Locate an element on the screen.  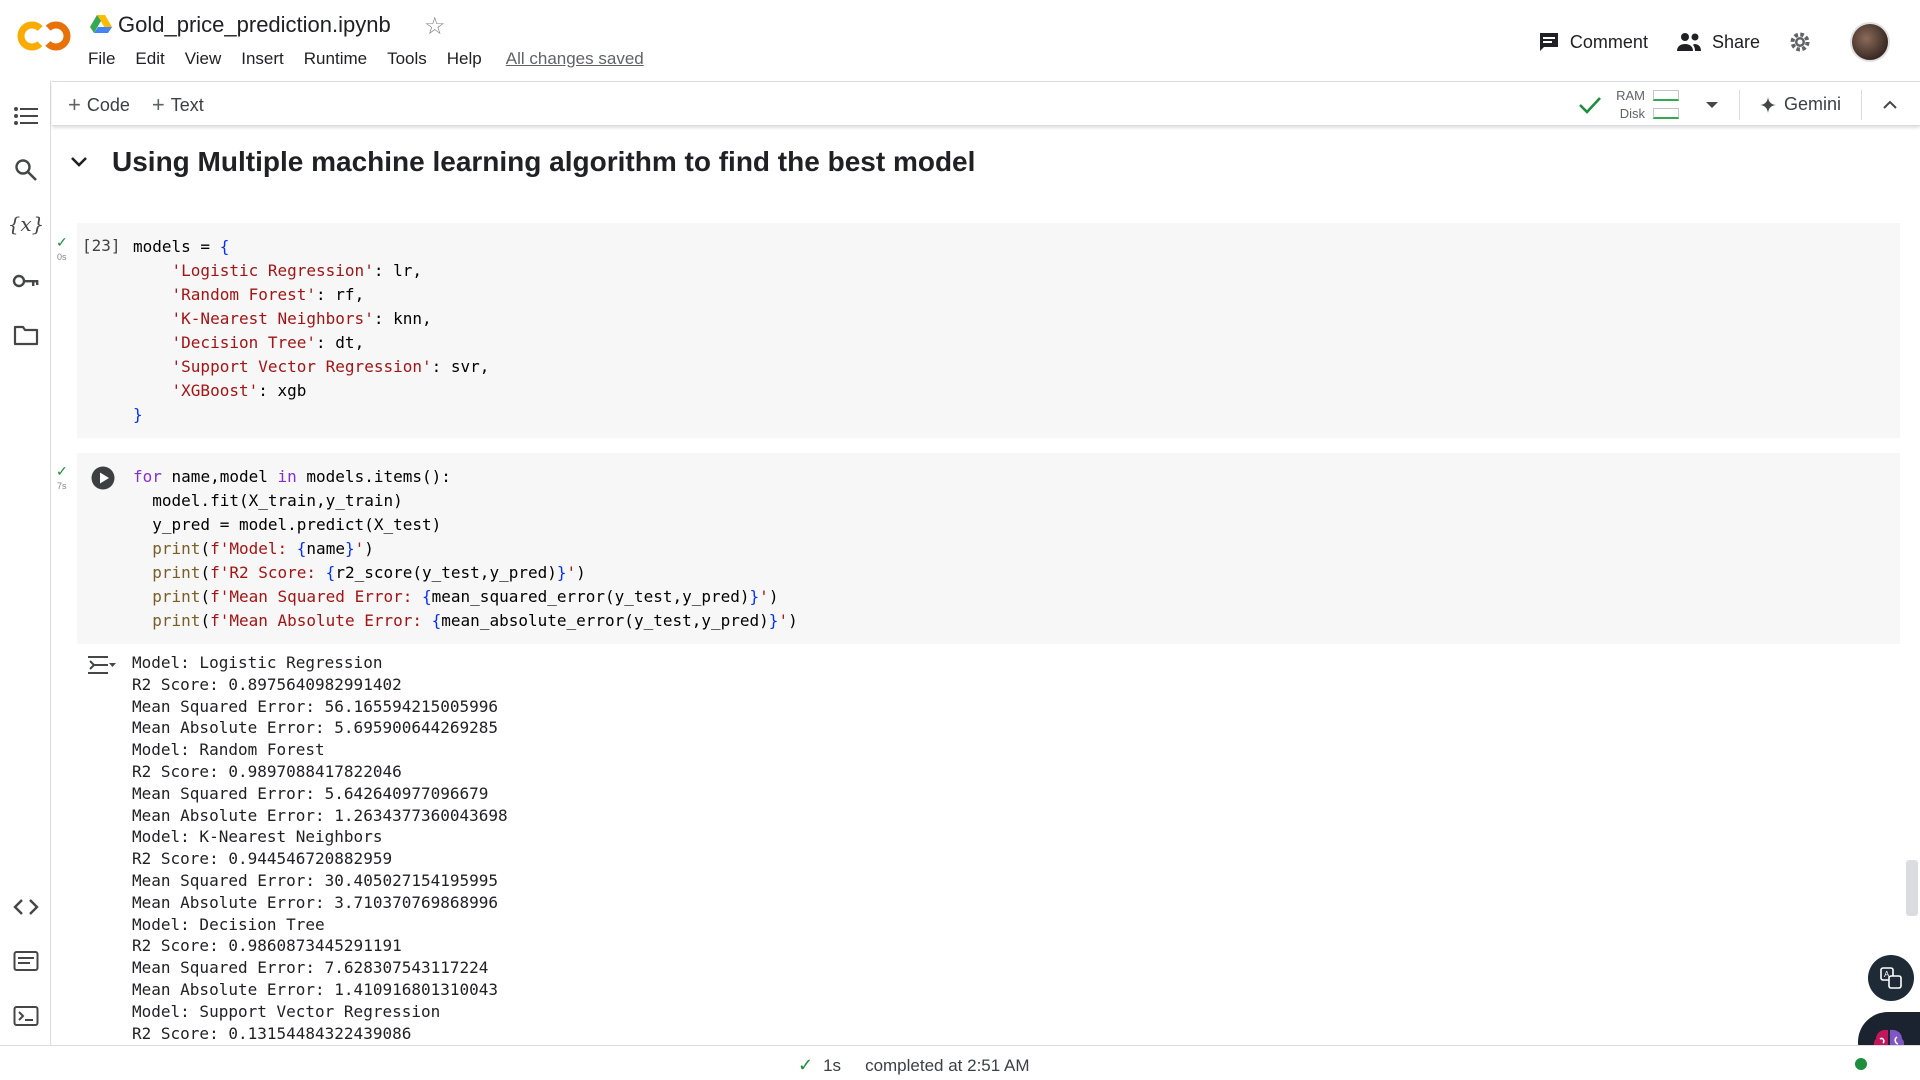
command-palette-icon is located at coordinates (26, 961).